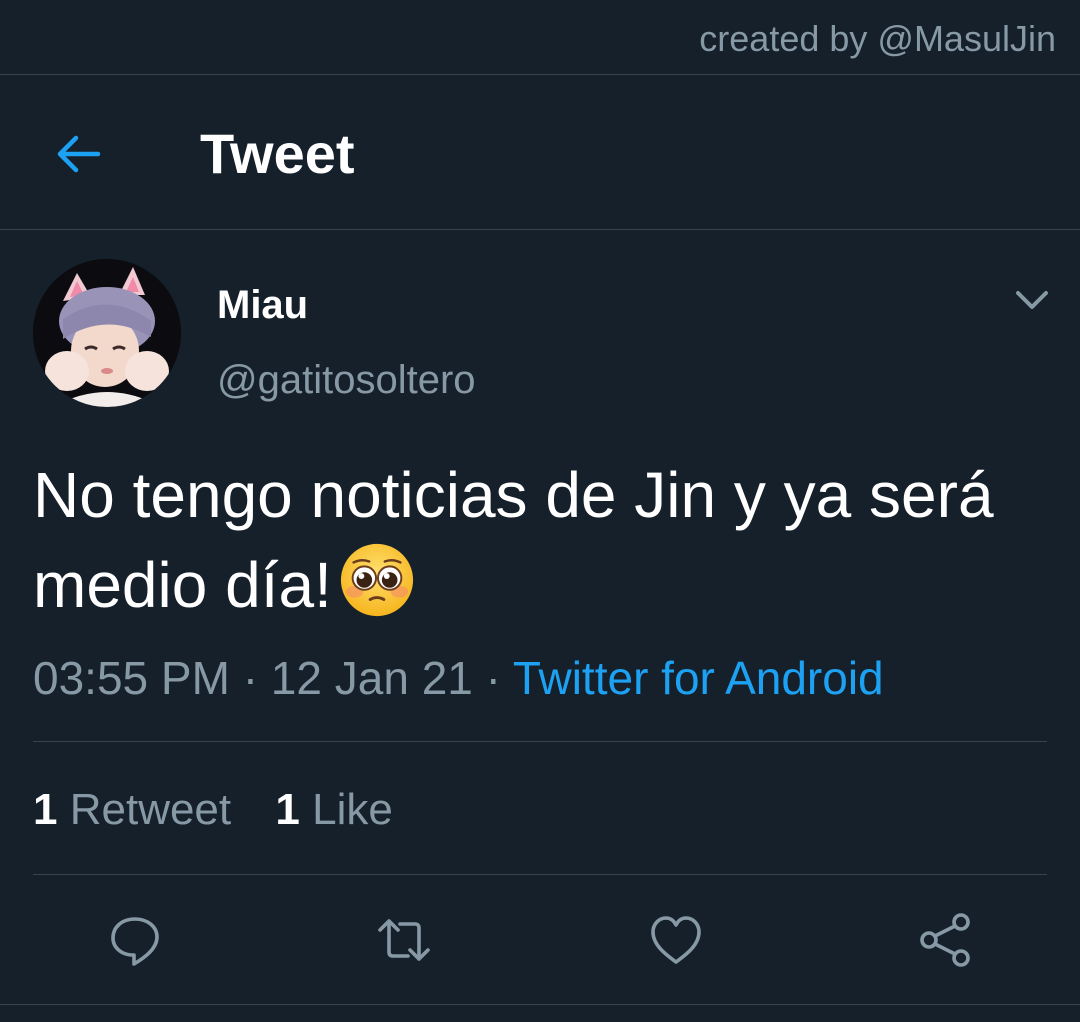 Image resolution: width=1080 pixels, height=1022 pixels. What do you see at coordinates (131, 678) in the screenshot?
I see `tweet-time: 03:55 PM` at bounding box center [131, 678].